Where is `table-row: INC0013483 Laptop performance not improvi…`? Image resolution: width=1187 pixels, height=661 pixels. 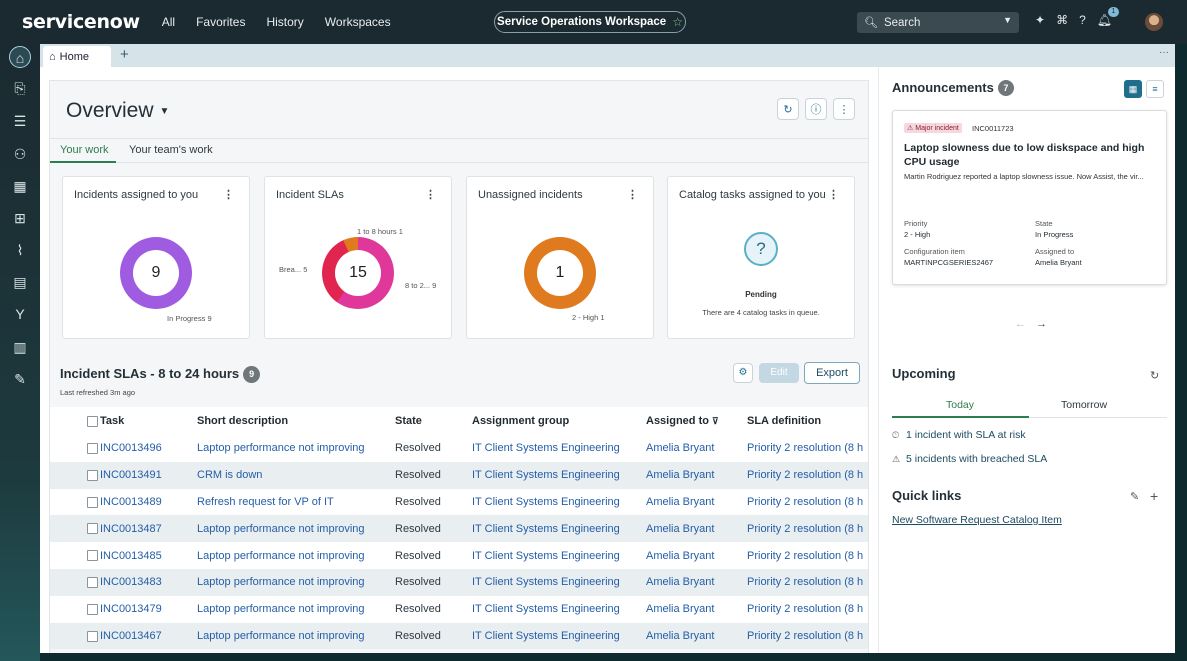
table-row: INC0013483 Laptop performance not improvi… is located at coordinates (459, 582).